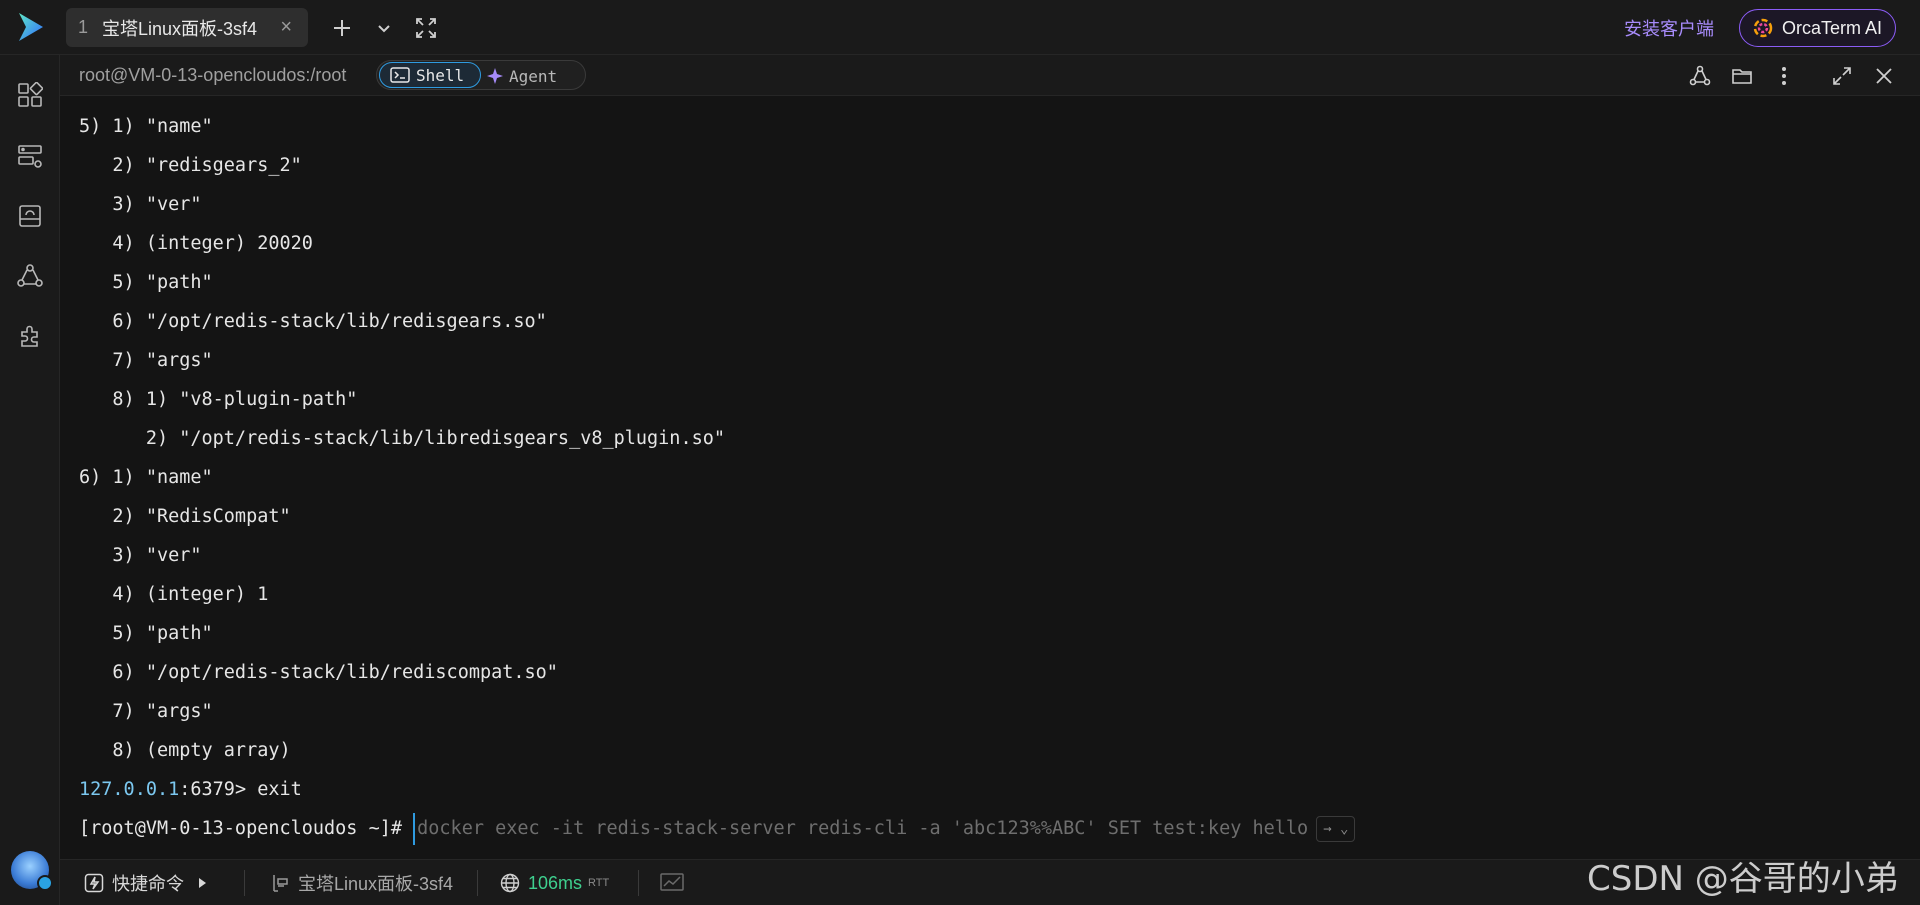 The image size is (1920, 905). What do you see at coordinates (146, 477) in the screenshot?
I see `terminal-line: 6) 1) "name"` at bounding box center [146, 477].